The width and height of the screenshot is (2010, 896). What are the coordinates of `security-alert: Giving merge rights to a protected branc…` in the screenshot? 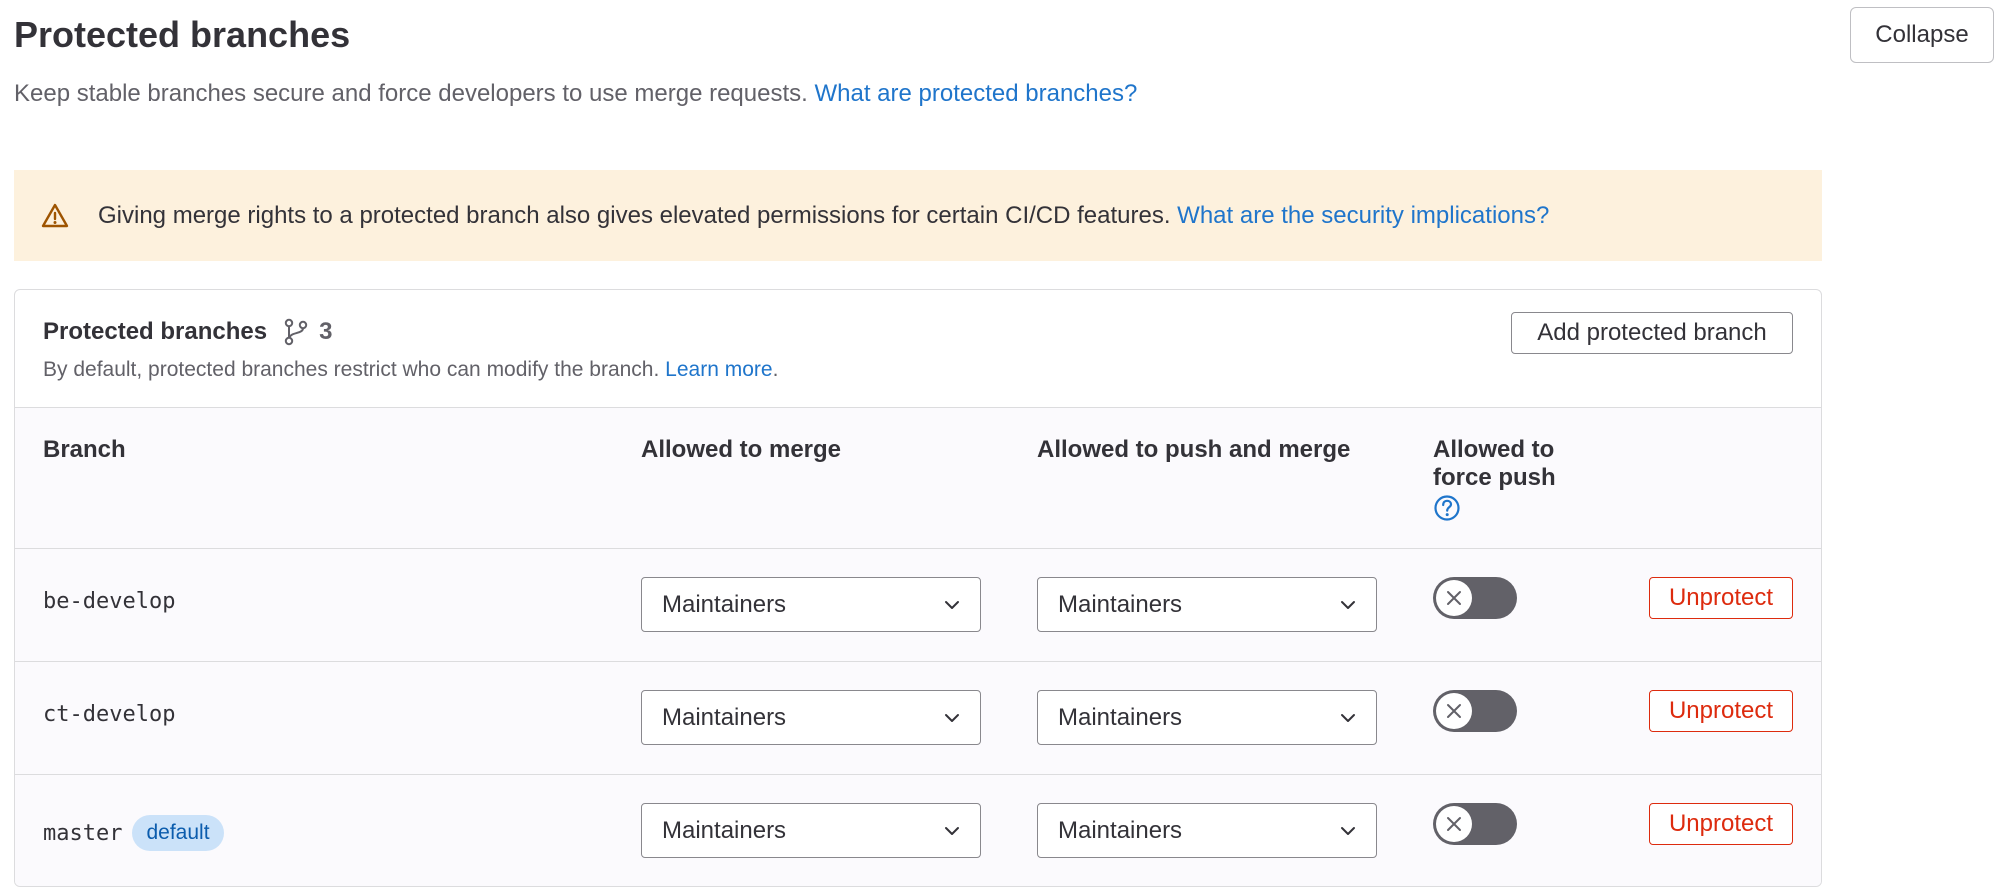 It's located at (918, 215).